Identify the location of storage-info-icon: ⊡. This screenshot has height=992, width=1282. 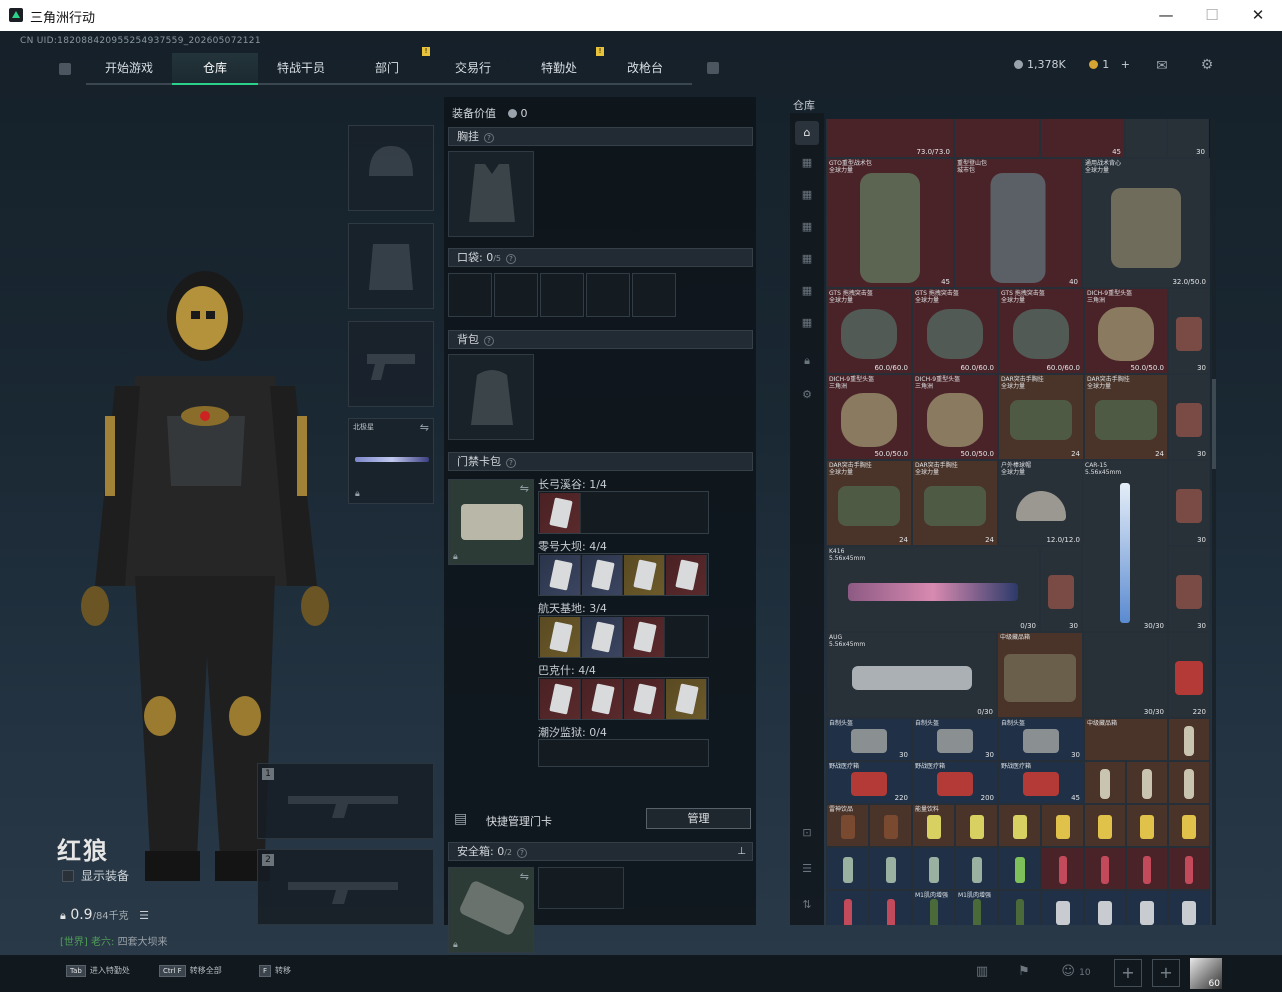
(807, 833).